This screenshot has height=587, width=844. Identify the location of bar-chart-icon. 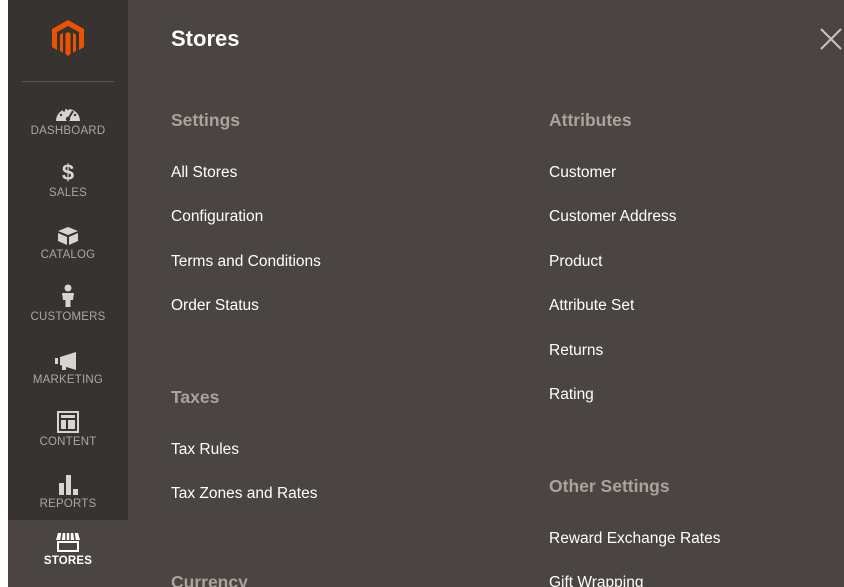
(68, 482).